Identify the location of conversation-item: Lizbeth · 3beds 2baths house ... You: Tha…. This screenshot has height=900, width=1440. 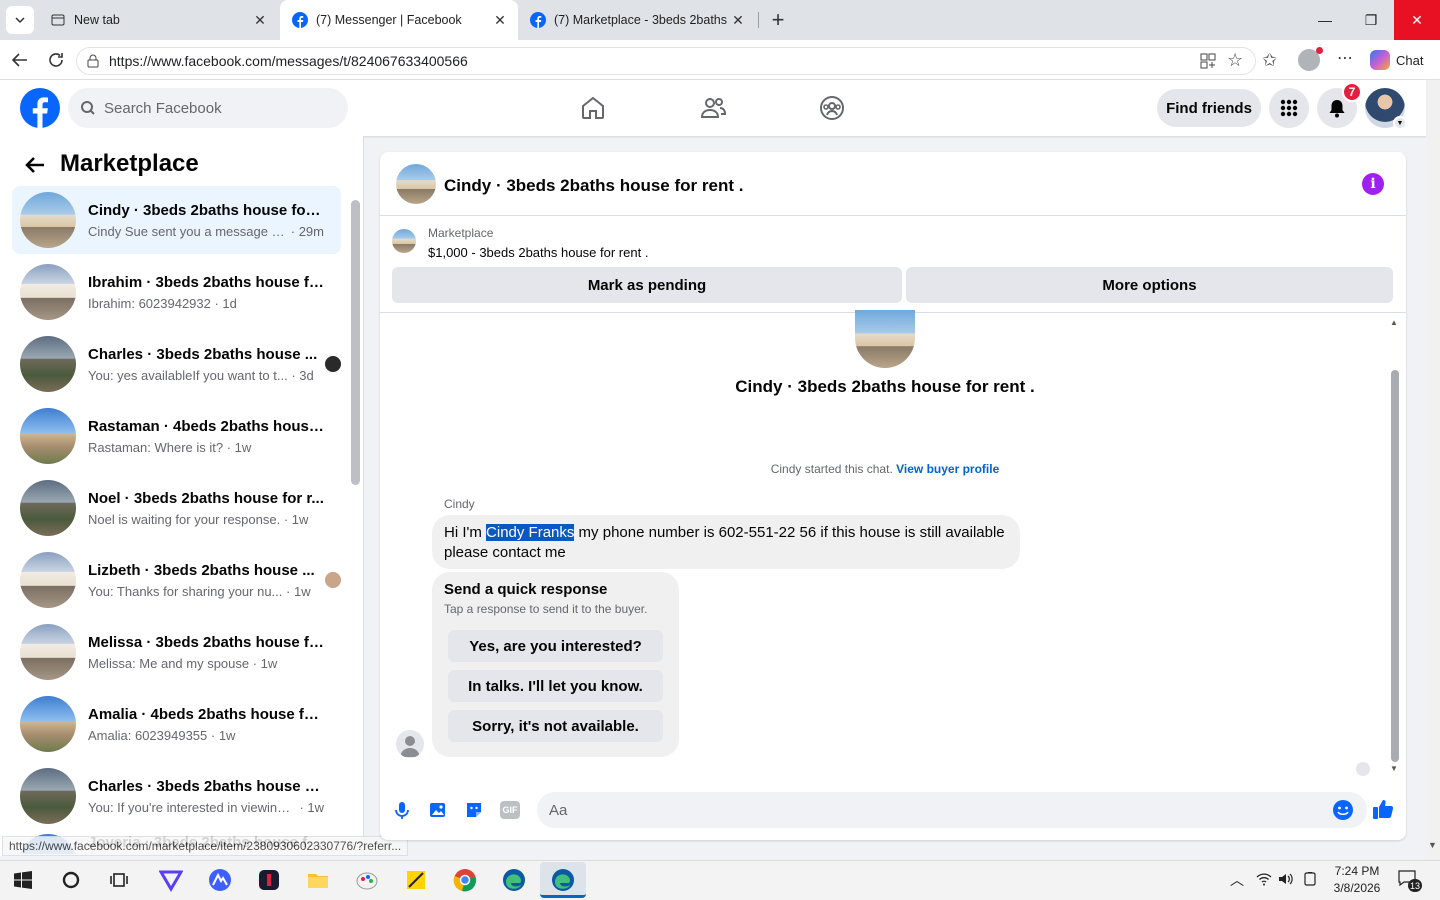
(176, 580).